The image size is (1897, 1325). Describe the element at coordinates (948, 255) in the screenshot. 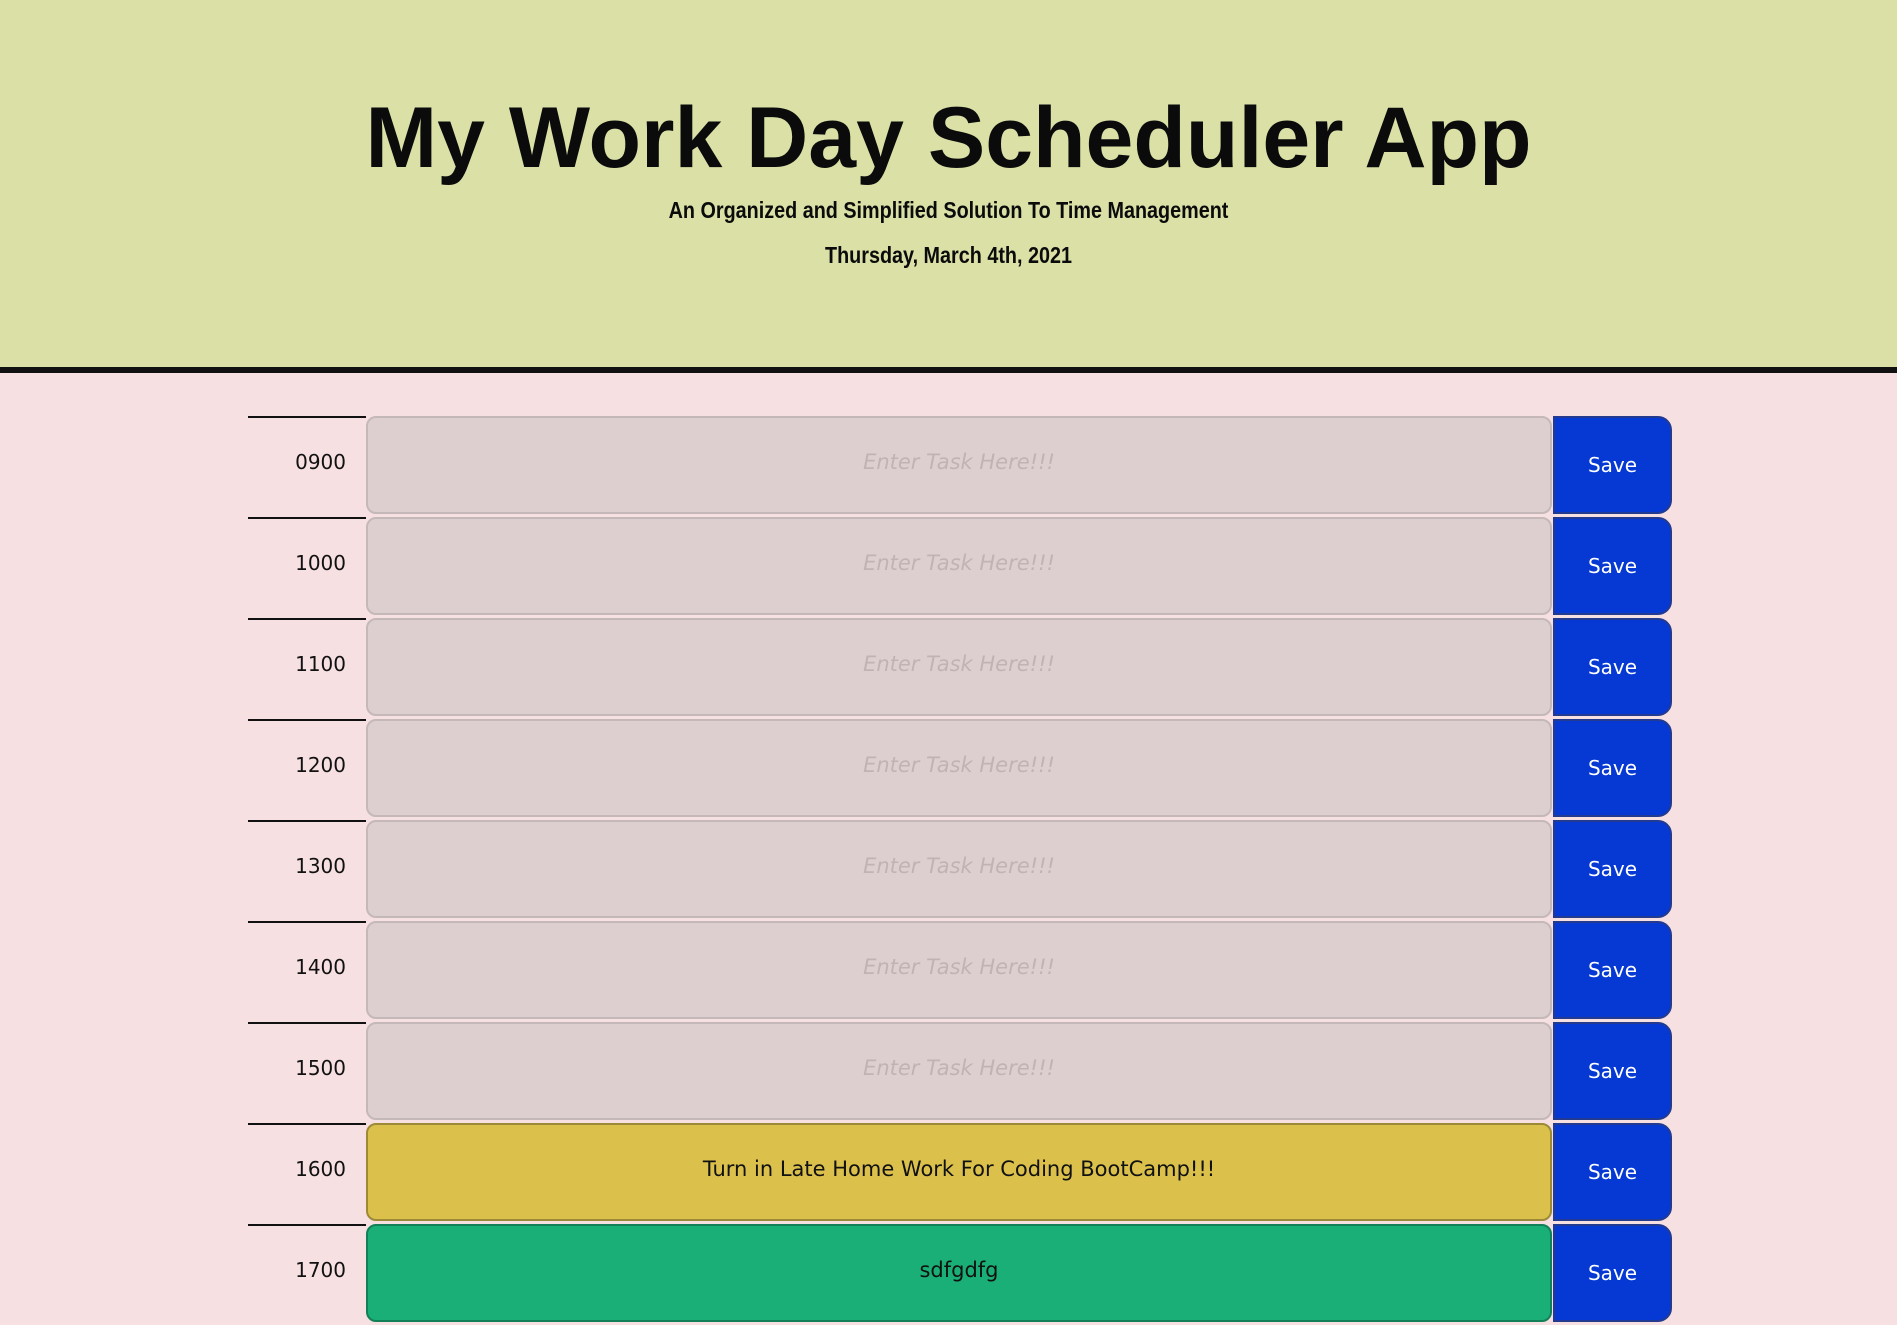

I see `current-day: Thursday, March 4th, 2021` at that location.